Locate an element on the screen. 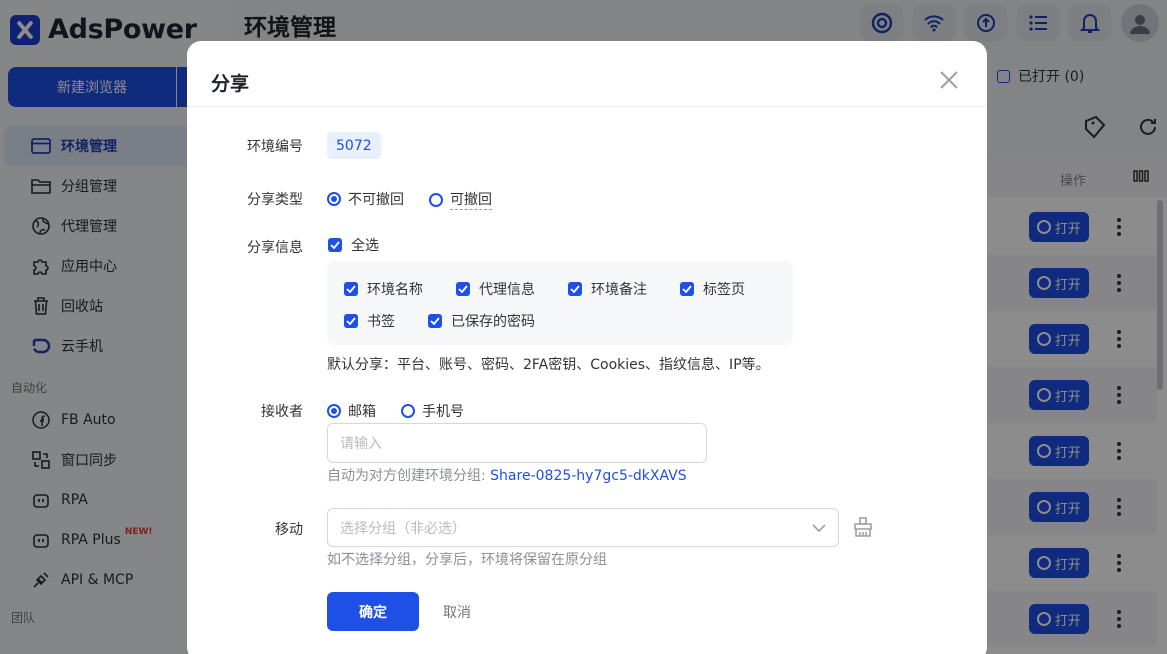  group-select: 选择分组（非必选） is located at coordinates (583, 527).